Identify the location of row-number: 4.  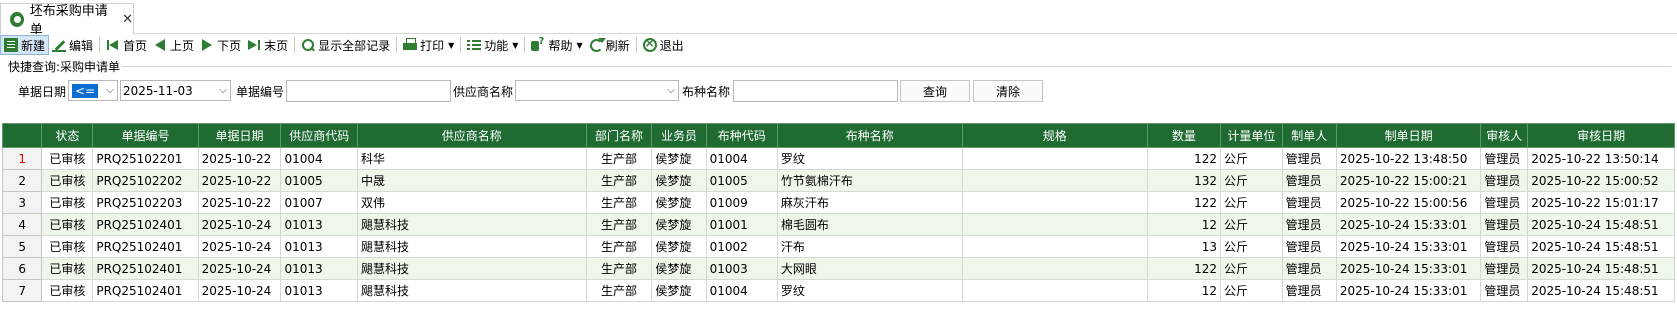
(22, 224).